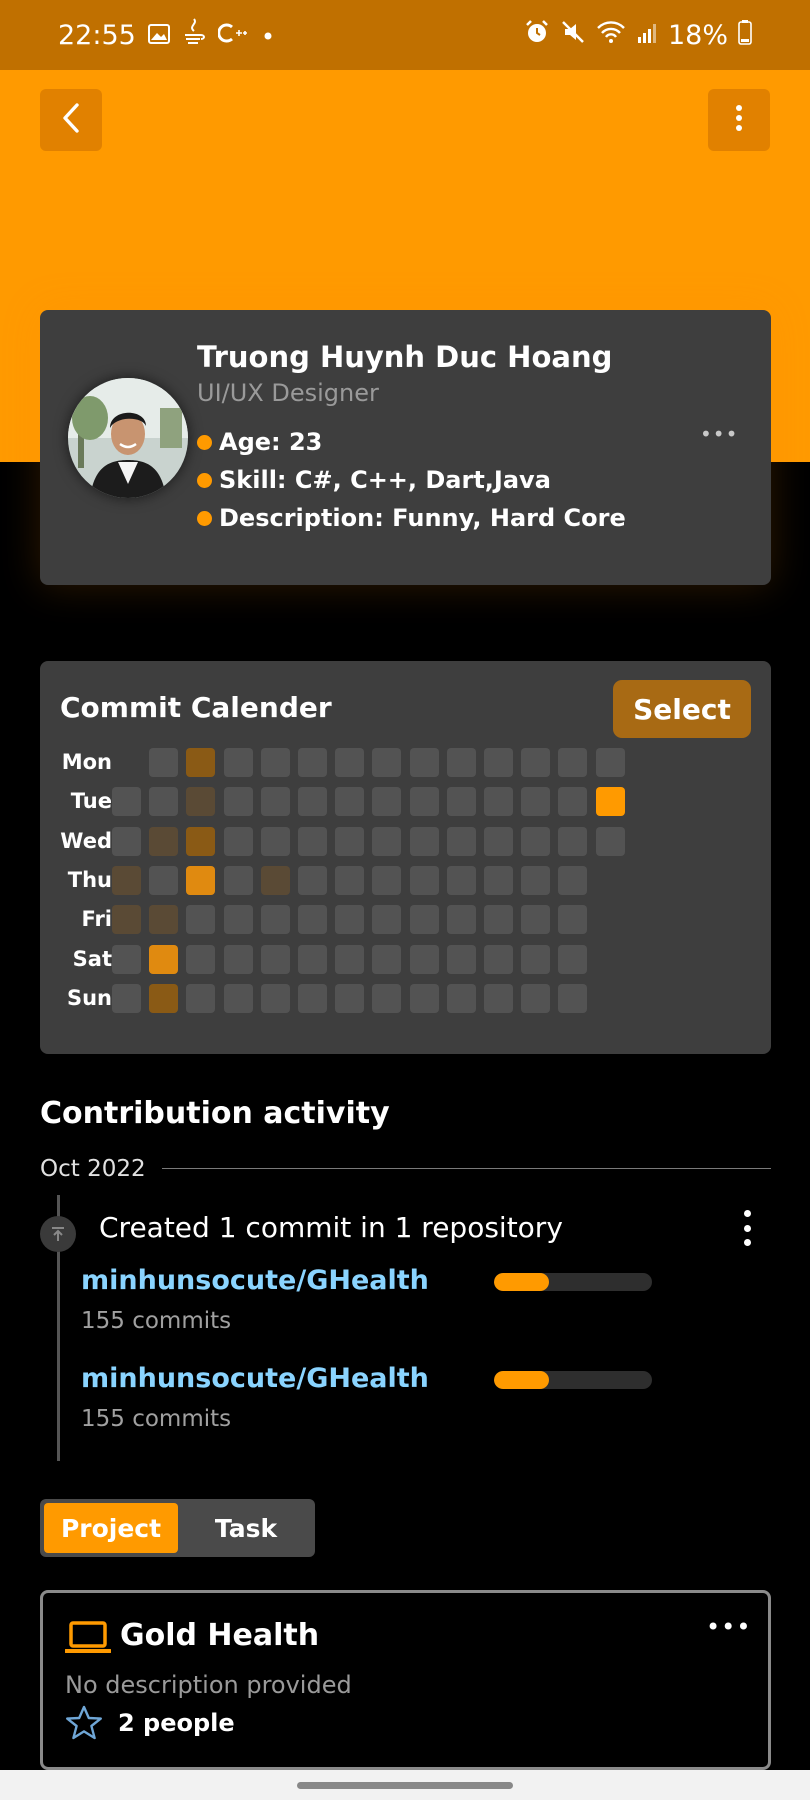  Describe the element at coordinates (246, 1528) in the screenshot. I see `tab-task: Task` at that location.